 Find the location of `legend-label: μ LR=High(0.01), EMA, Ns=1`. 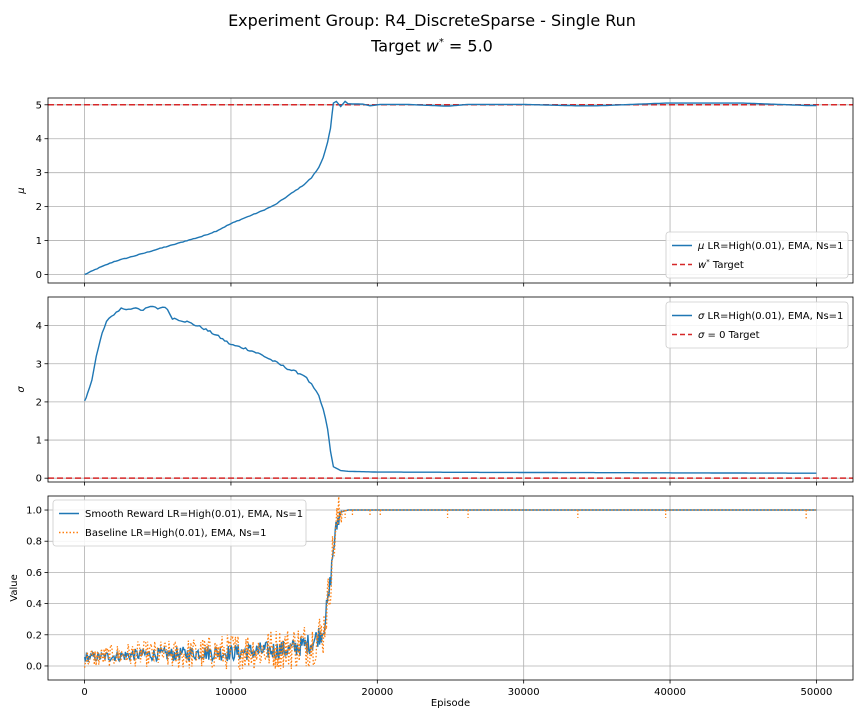

legend-label: μ LR=High(0.01), EMA, Ns=1 is located at coordinates (770, 246).